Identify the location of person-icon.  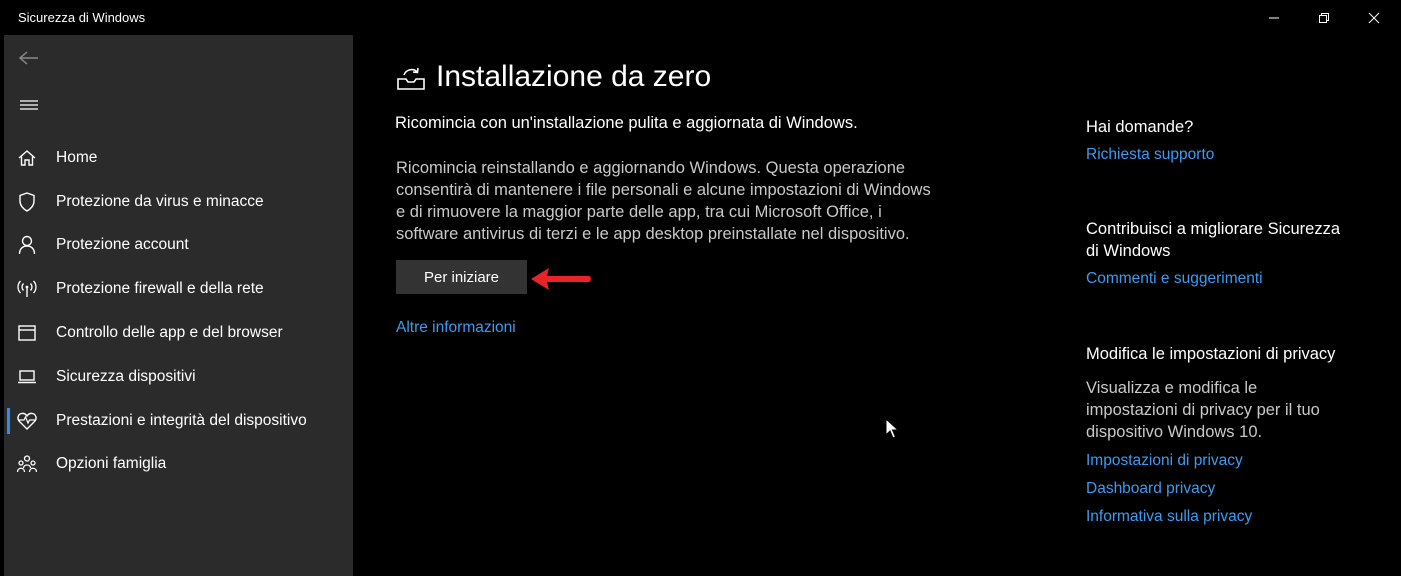
(27, 245).